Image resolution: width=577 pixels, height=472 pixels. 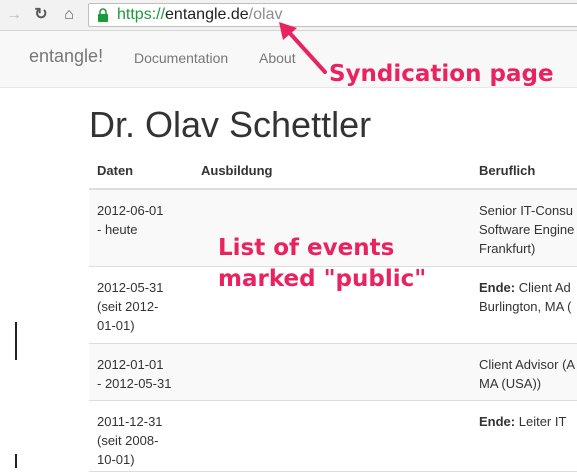 What do you see at coordinates (115, 170) in the screenshot?
I see `column-header-daten: Daten` at bounding box center [115, 170].